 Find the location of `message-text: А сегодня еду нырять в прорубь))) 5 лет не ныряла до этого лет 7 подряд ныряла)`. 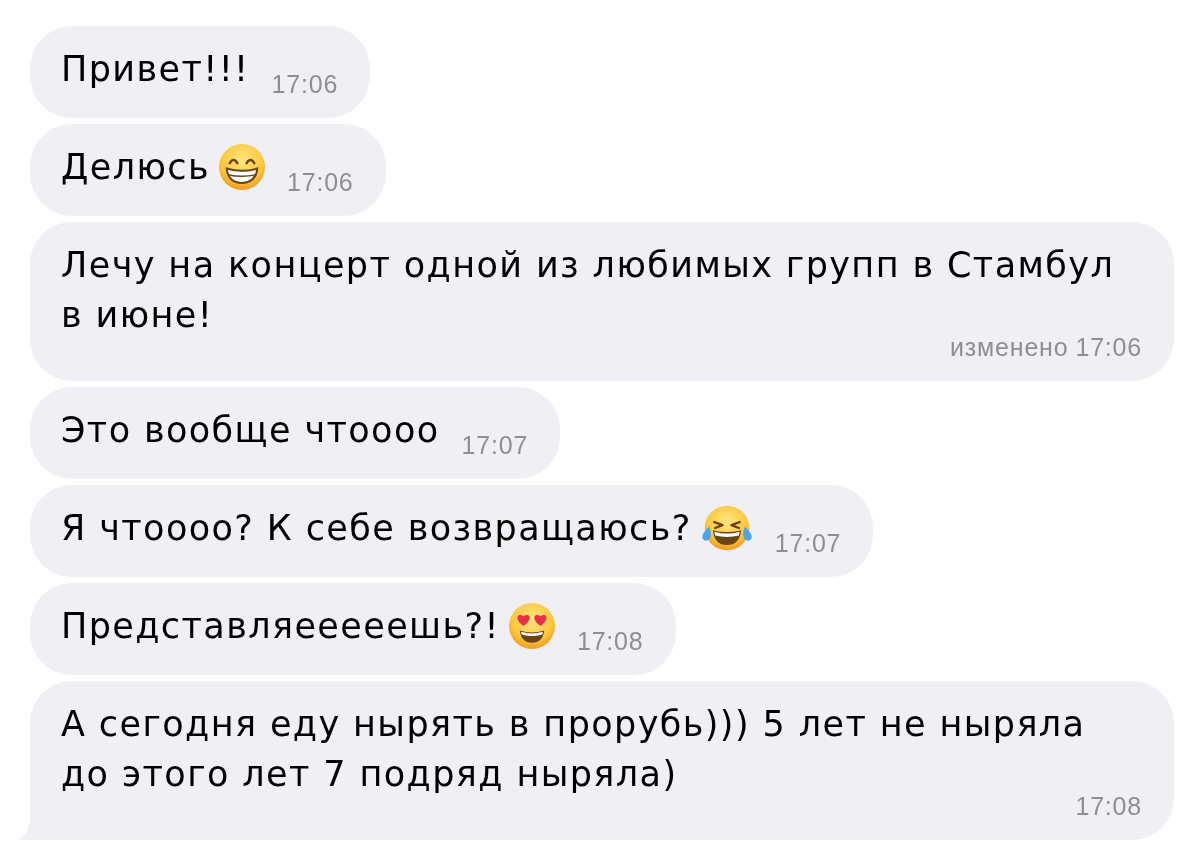

message-text: А сегодня еду нырять в прорубь))) 5 лет не ныряла до этого лет 7 подряд ныряла) is located at coordinates (573, 749).